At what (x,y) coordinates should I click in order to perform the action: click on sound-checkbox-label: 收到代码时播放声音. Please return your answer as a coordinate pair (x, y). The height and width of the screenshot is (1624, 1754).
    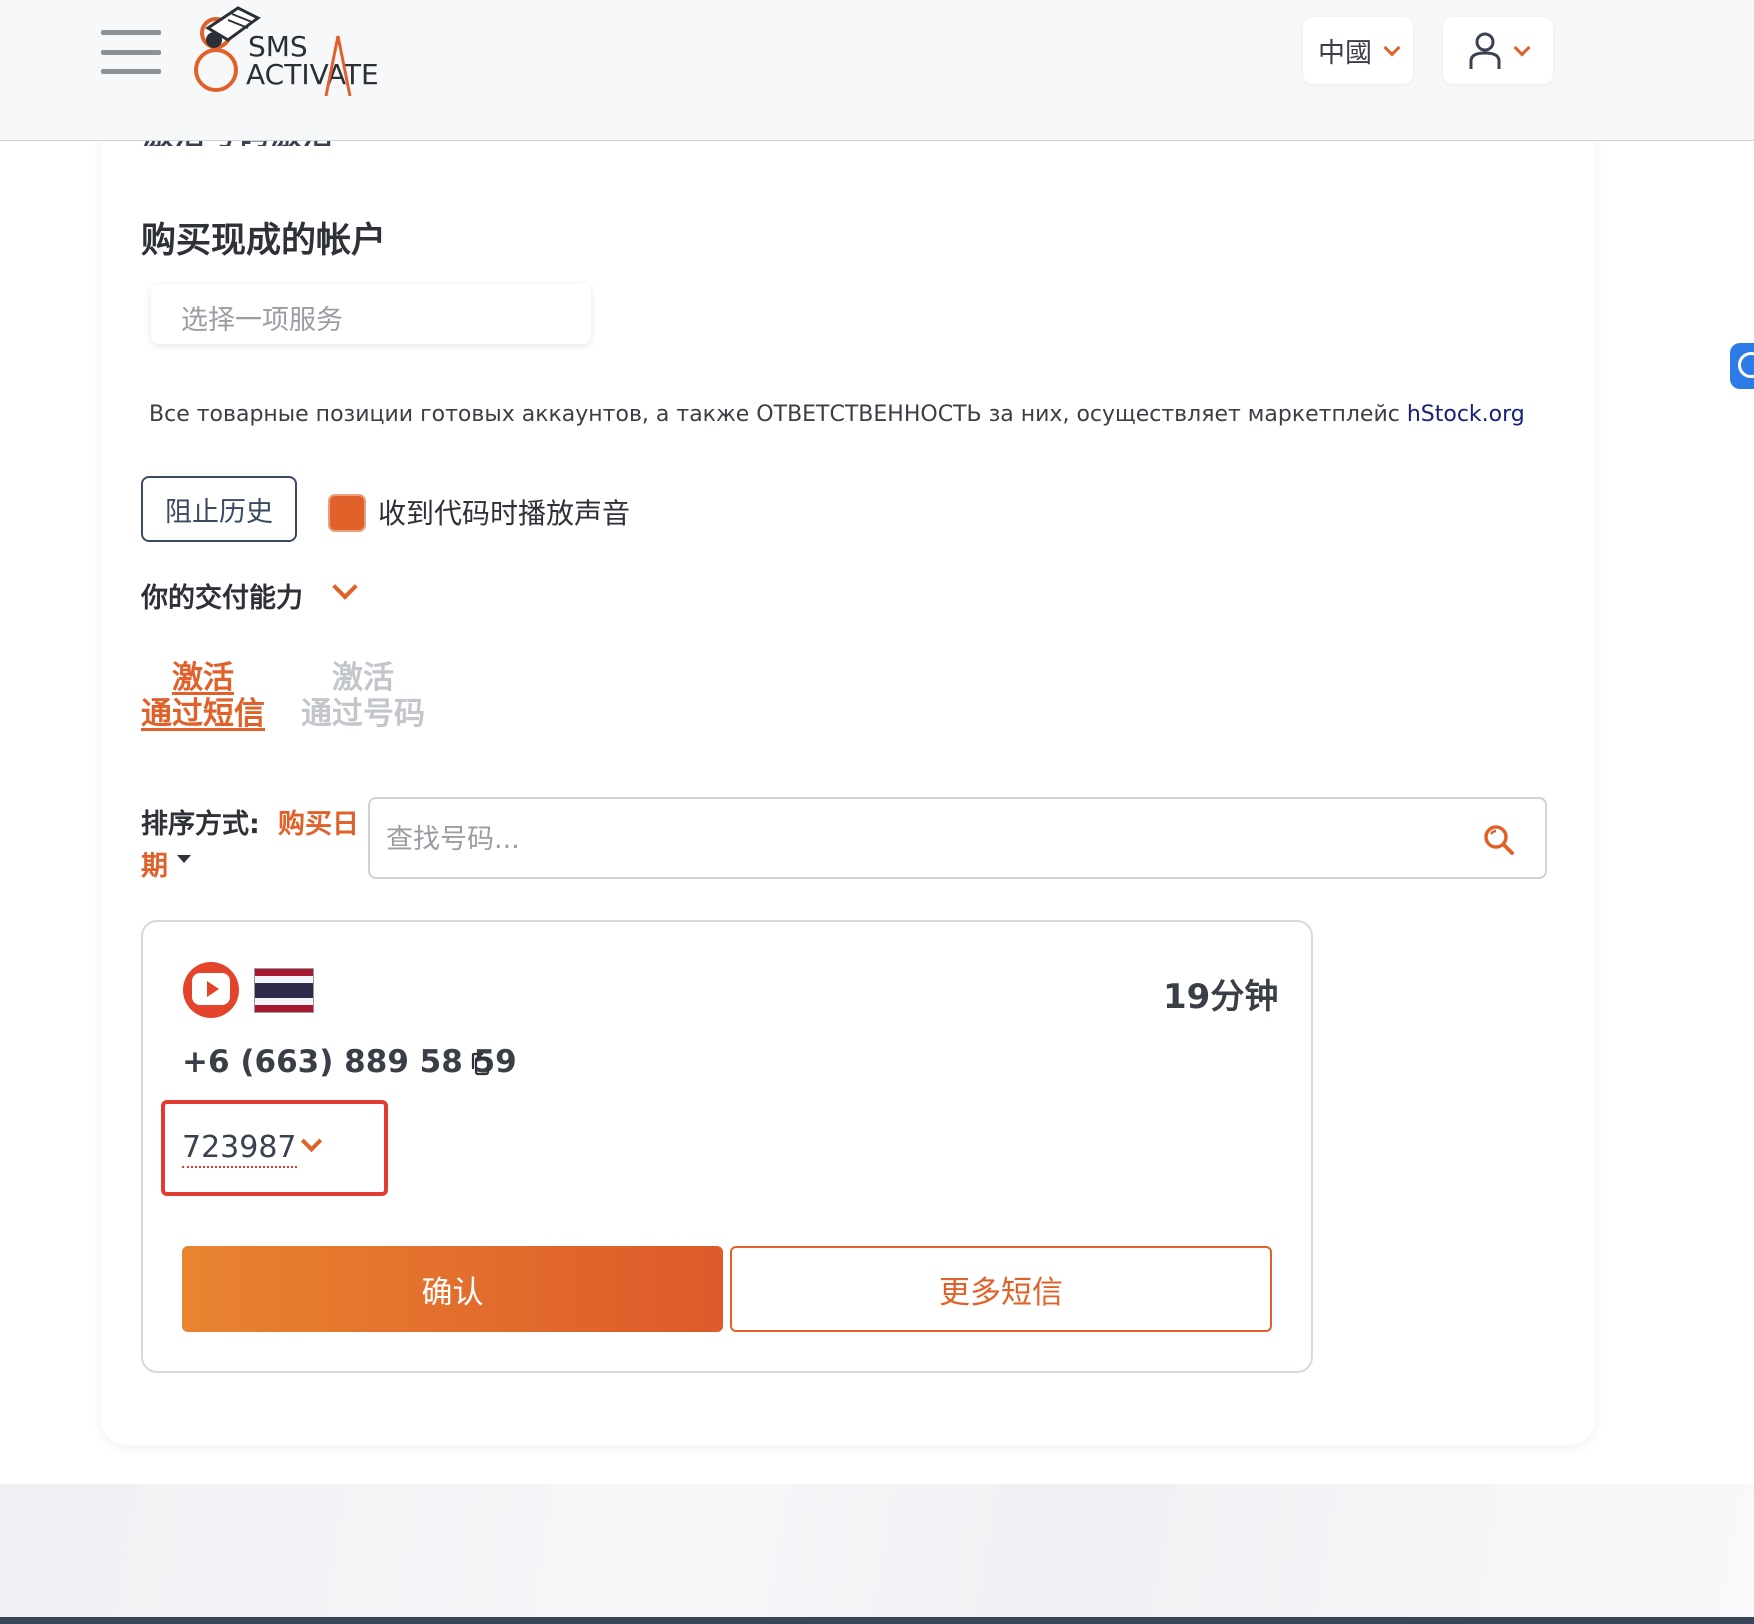
    Looking at the image, I should click on (504, 513).